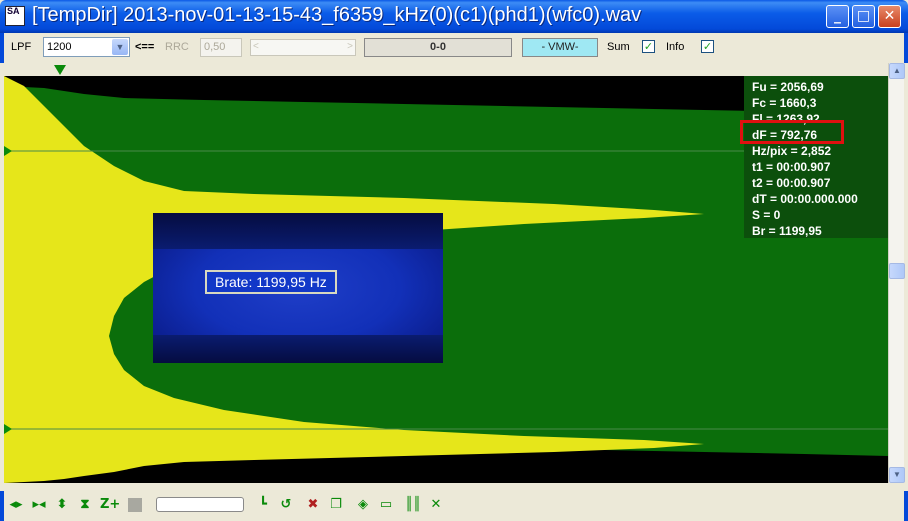  What do you see at coordinates (791, 183) in the screenshot?
I see `info-t2: t2 = 00:00.907` at bounding box center [791, 183].